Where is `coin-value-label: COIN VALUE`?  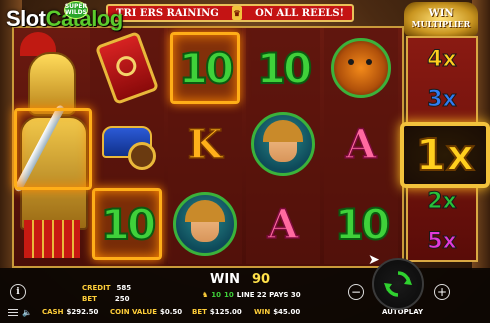 coin-value-label: COIN VALUE is located at coordinates (134, 312).